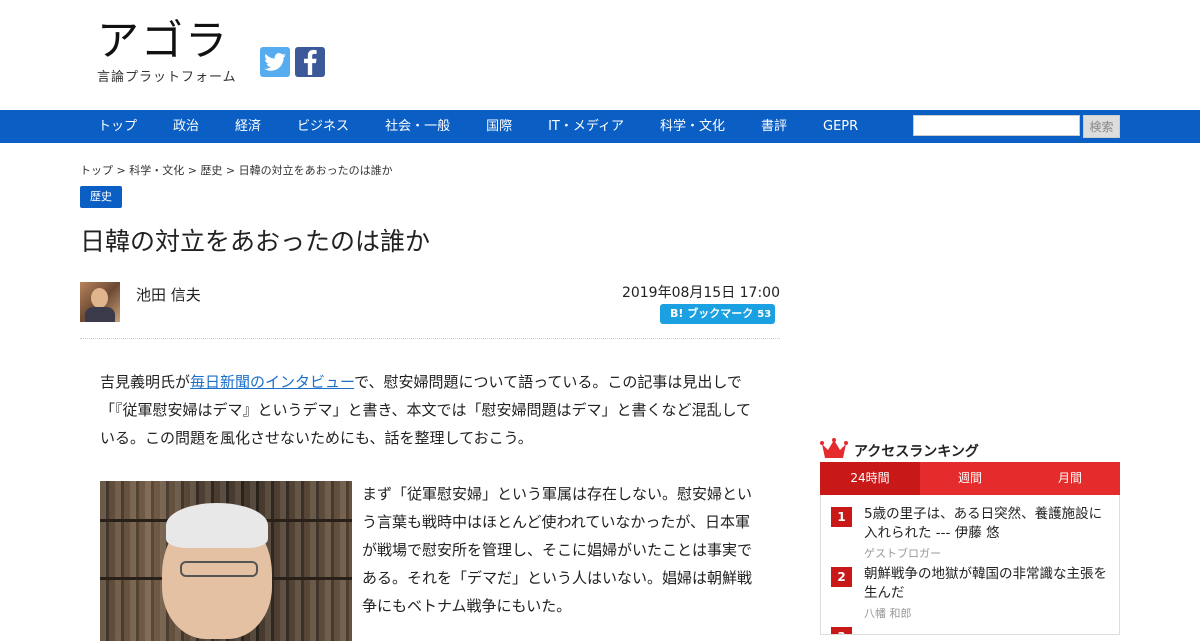  Describe the element at coordinates (236, 170) in the screenshot. I see `breadcrumb: トップ > 科学・文化 > 歴史 > 日韓の対立をあおったのは誰か` at that location.